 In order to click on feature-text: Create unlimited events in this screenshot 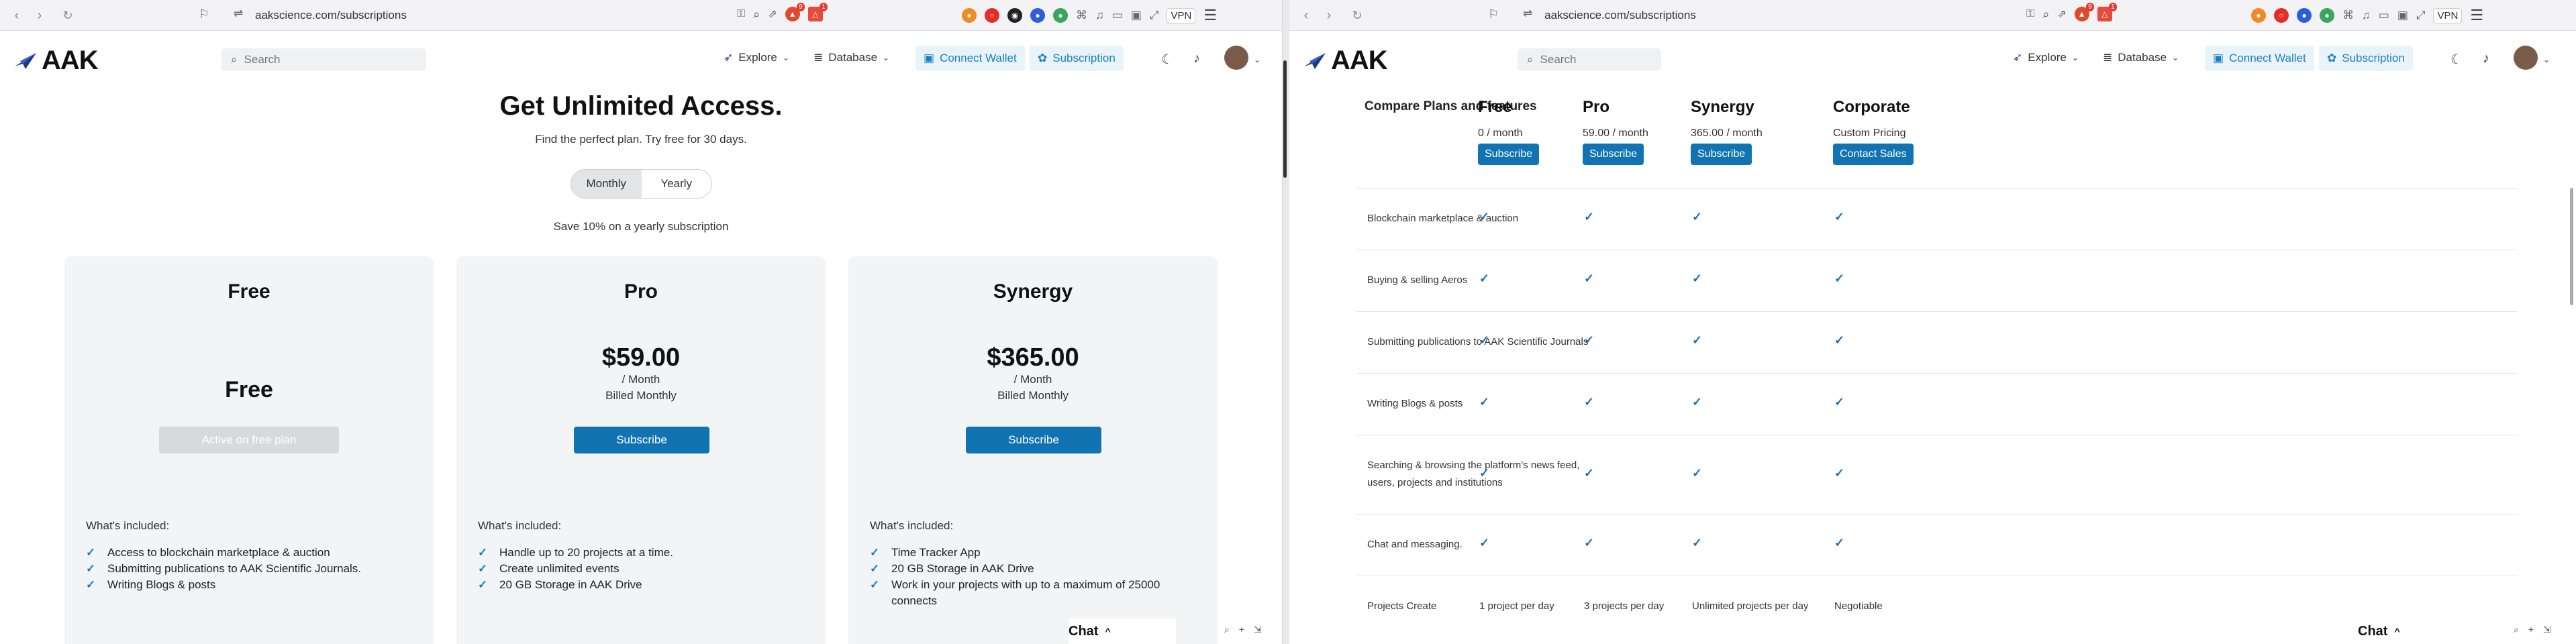, I will do `click(559, 568)`.